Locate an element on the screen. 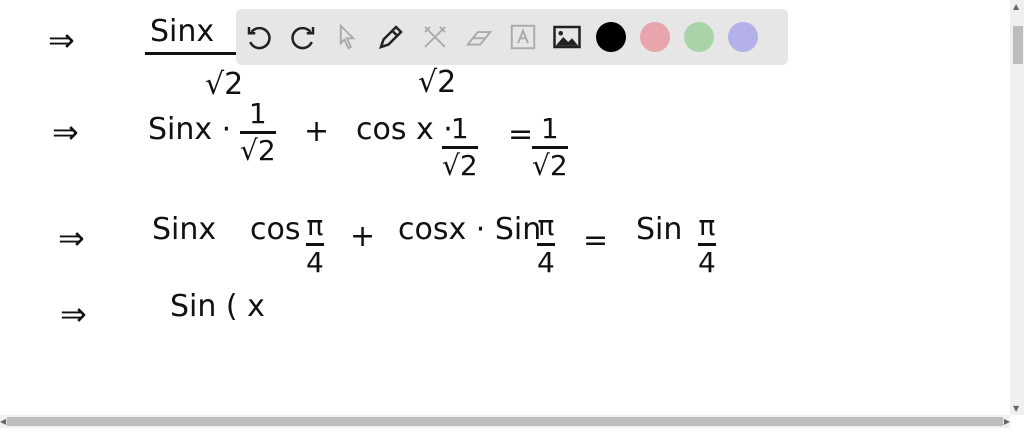 Image resolution: width=1024 pixels, height=428 pixels. pen-icon is located at coordinates (391, 37).